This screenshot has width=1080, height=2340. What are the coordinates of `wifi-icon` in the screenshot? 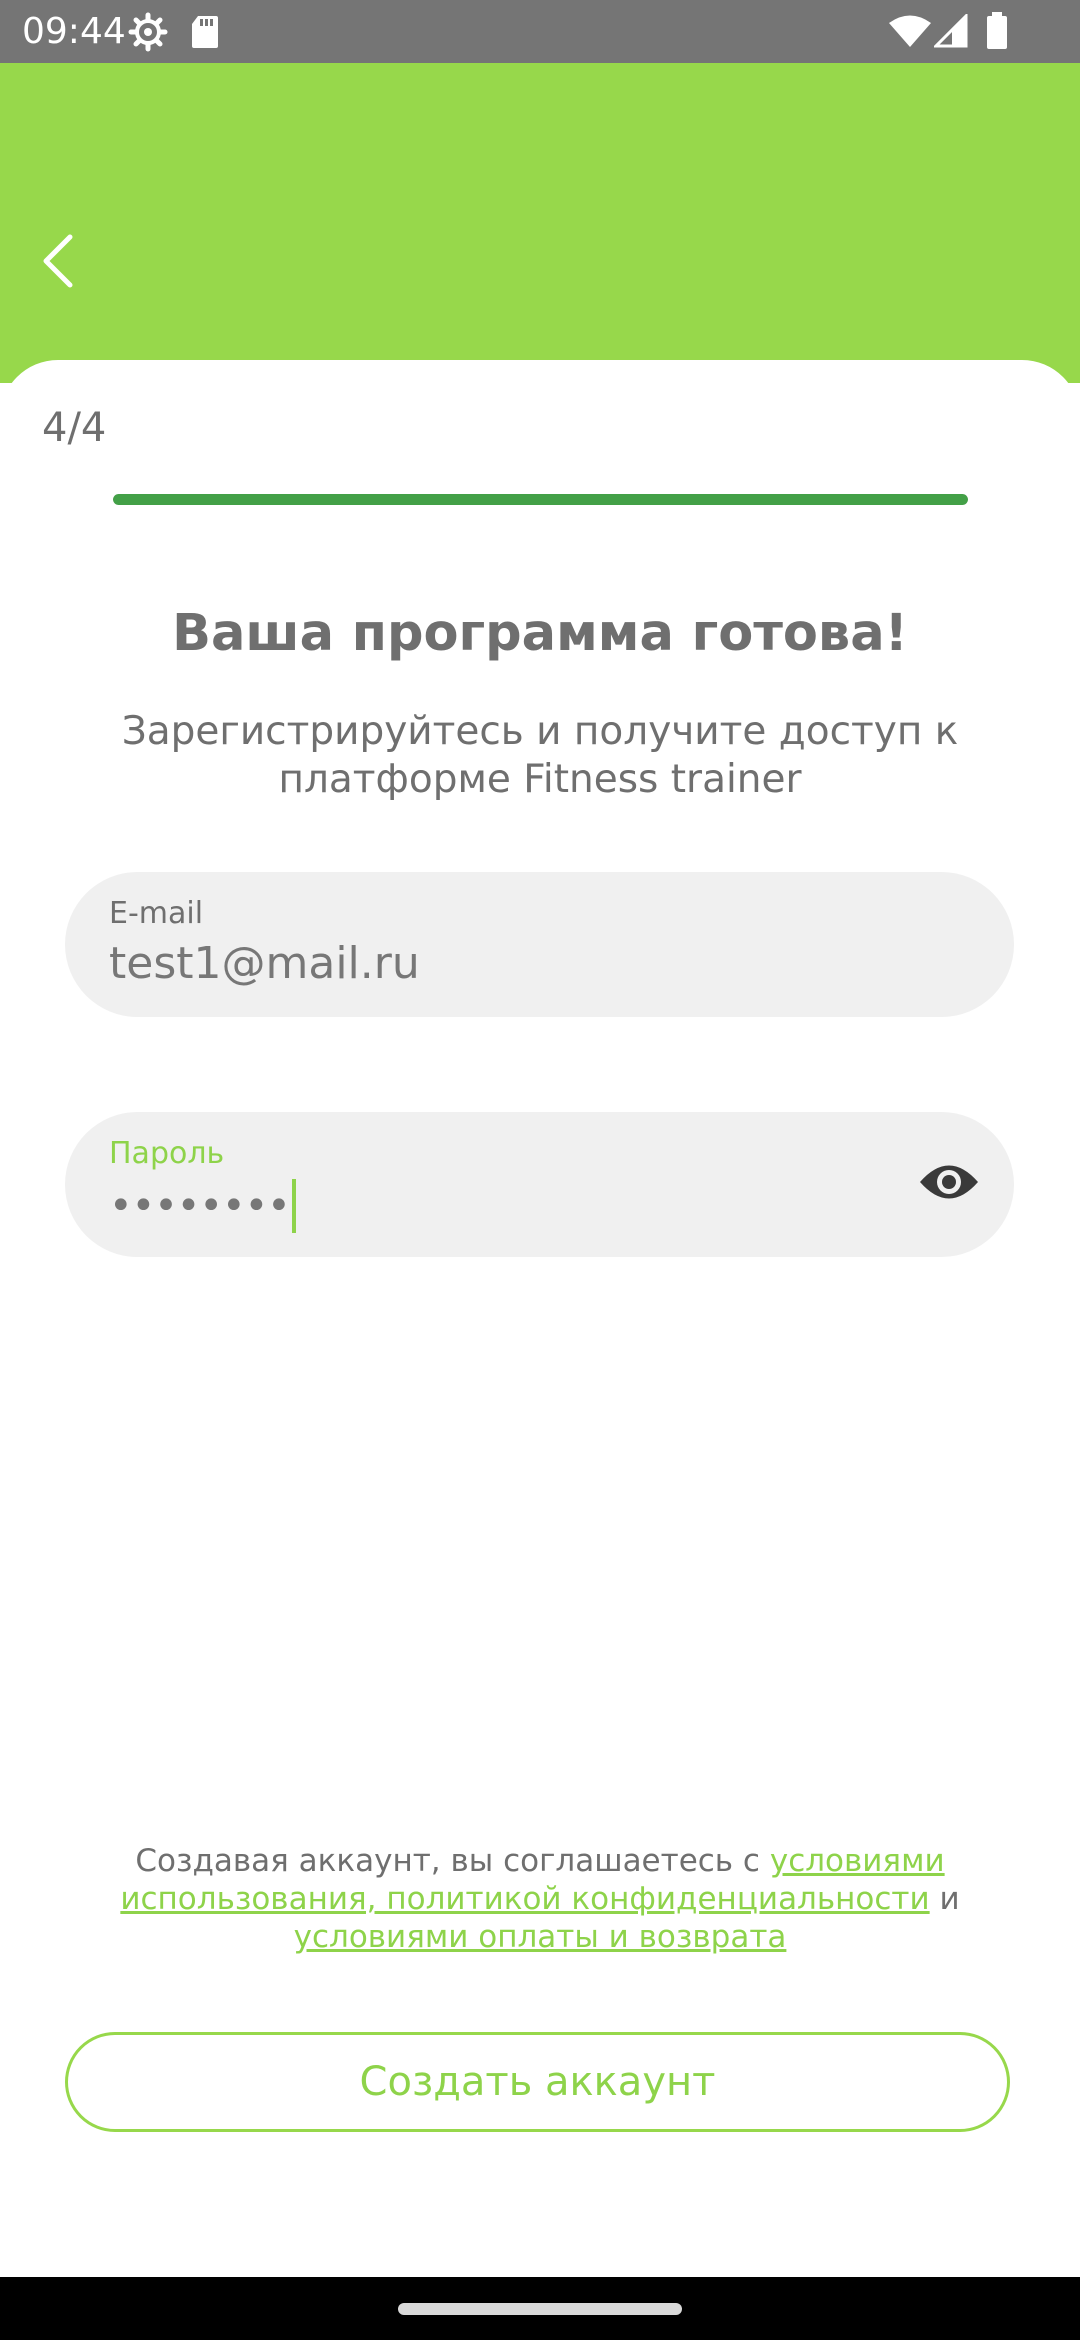 It's located at (910, 33).